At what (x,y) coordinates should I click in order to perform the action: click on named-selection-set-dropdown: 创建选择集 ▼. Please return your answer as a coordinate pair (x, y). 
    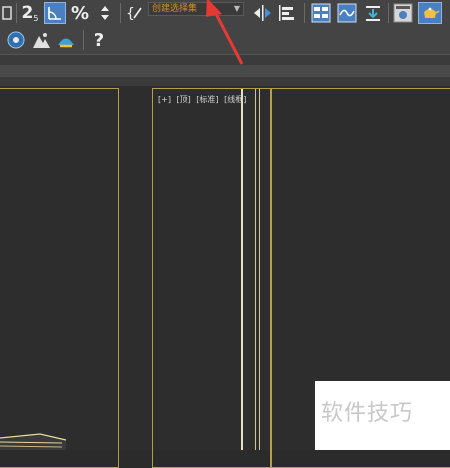
    Looking at the image, I should click on (196, 9).